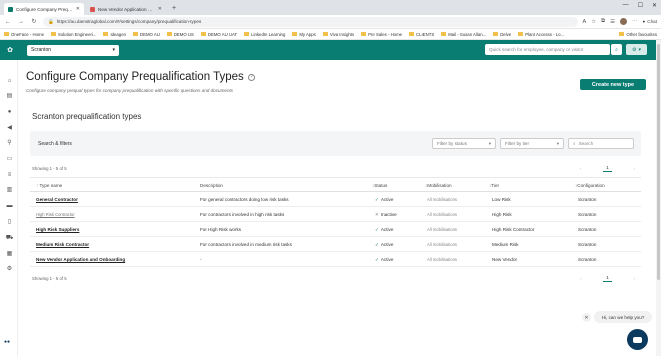  What do you see at coordinates (613, 84) in the screenshot?
I see `create-new-type-button: Create new type` at bounding box center [613, 84].